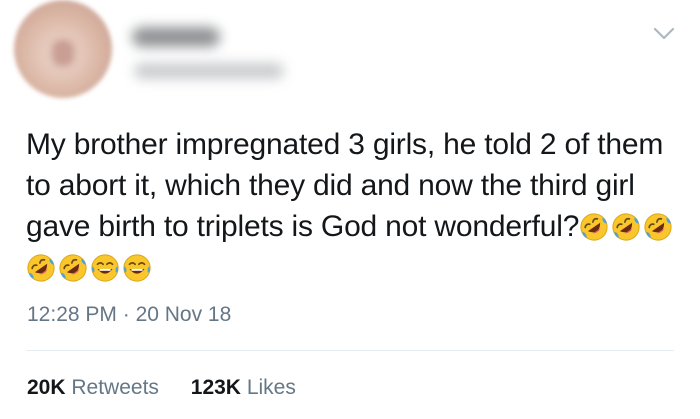 The image size is (700, 419). I want to click on chevron-down-icon, so click(664, 34).